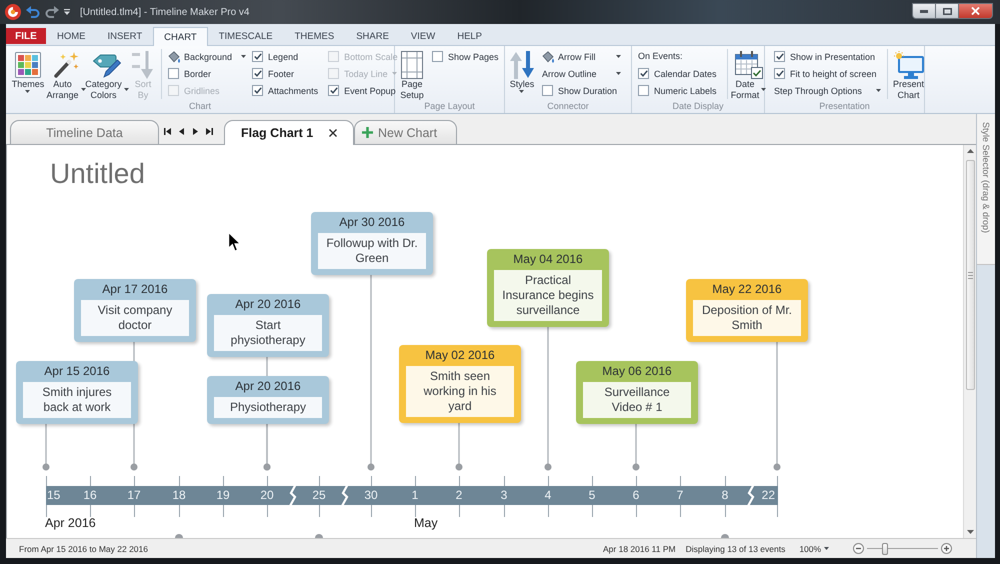  What do you see at coordinates (207, 56) in the screenshot?
I see `ribbon-menu-button: Background` at bounding box center [207, 56].